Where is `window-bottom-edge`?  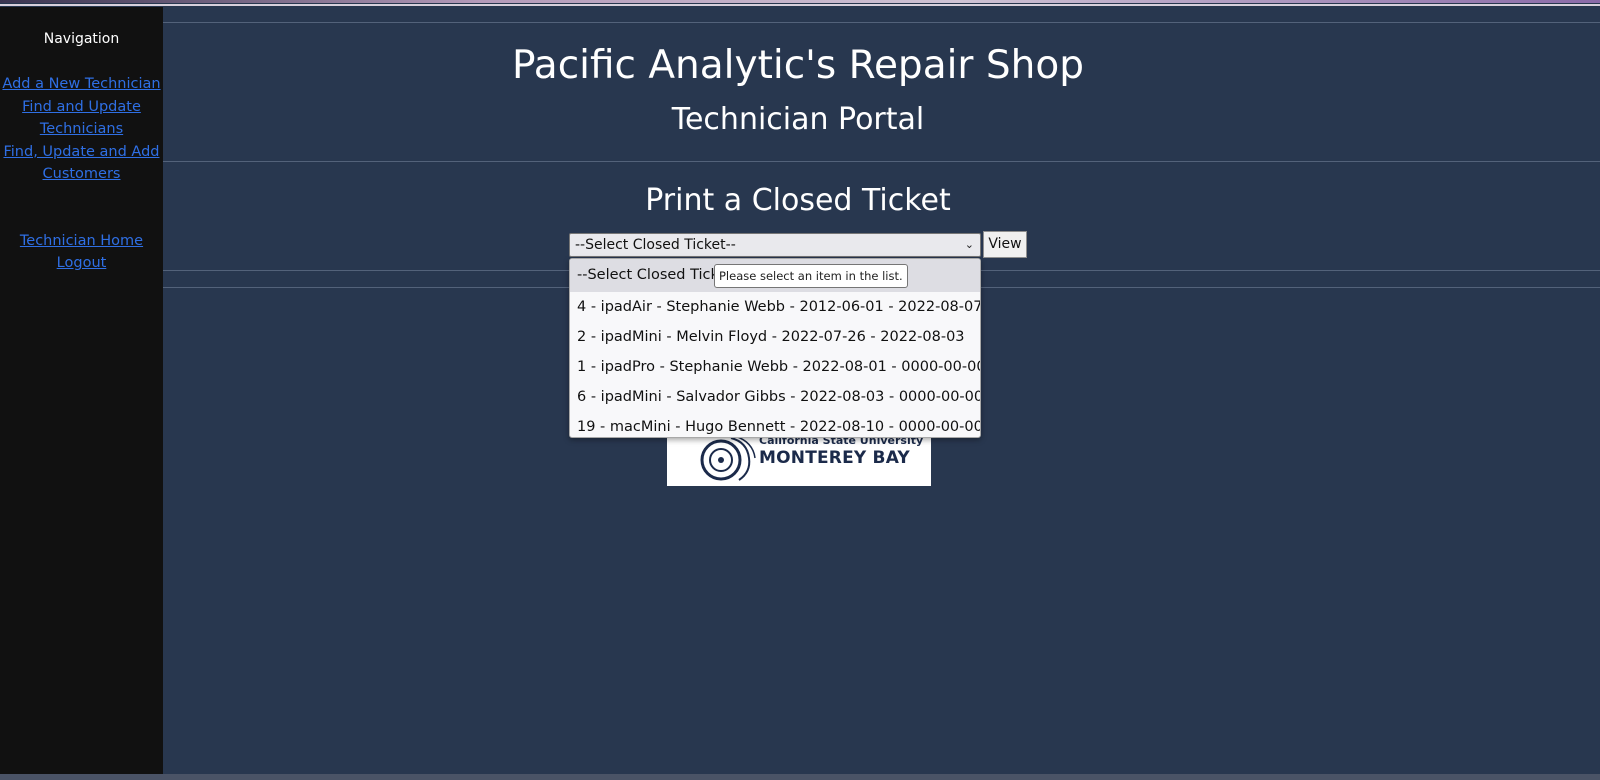
window-bottom-edge is located at coordinates (800, 777).